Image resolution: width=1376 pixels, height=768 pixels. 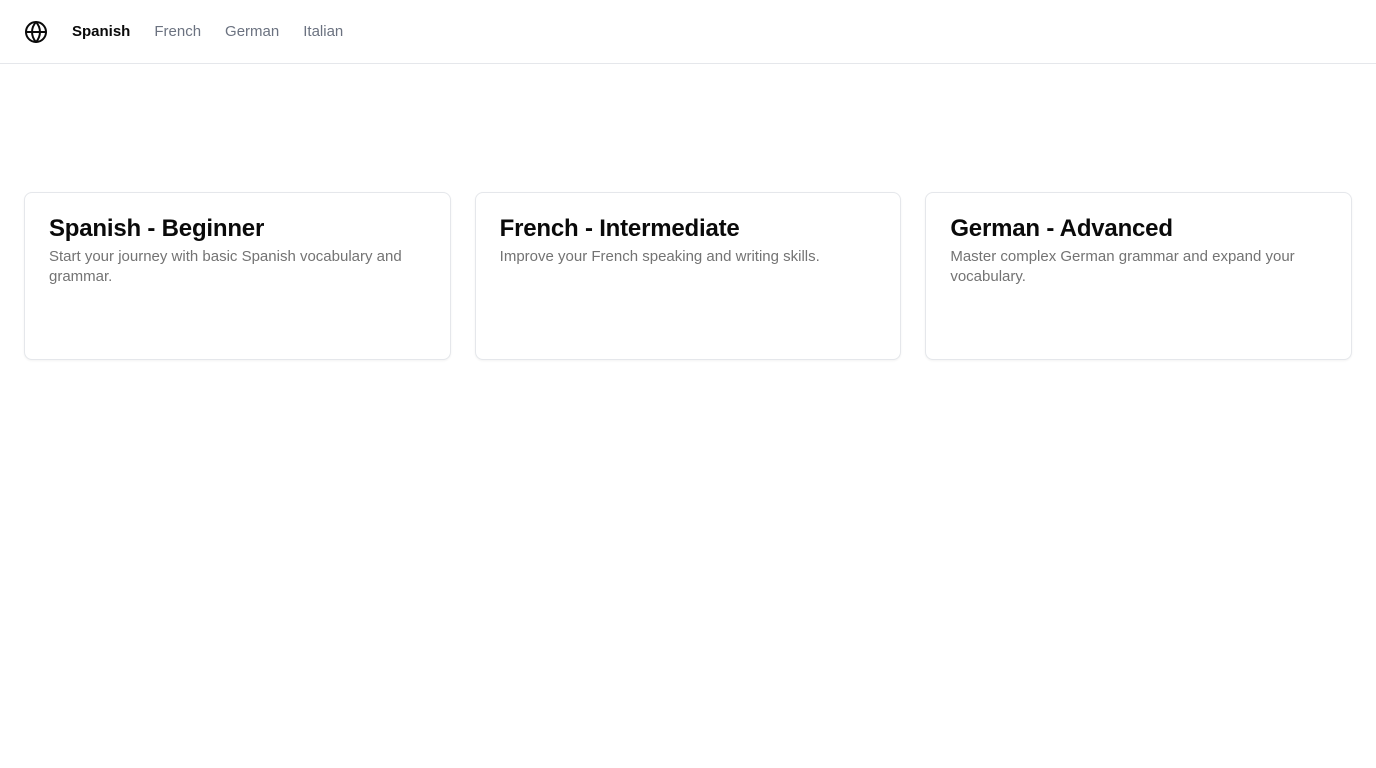 I want to click on nav-link-french: French, so click(x=177, y=32).